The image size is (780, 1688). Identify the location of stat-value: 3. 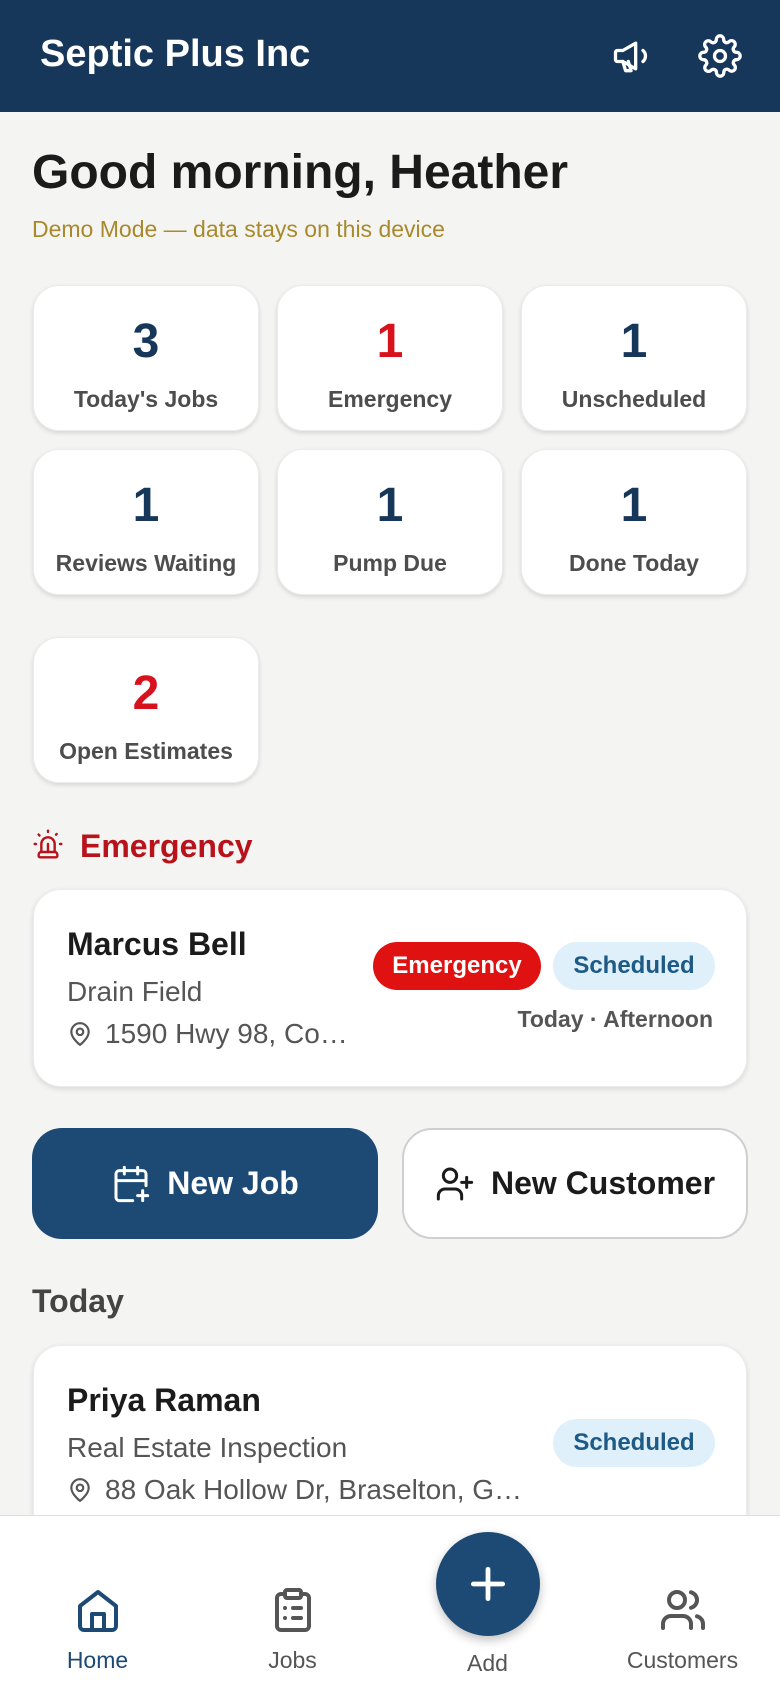
(146, 341).